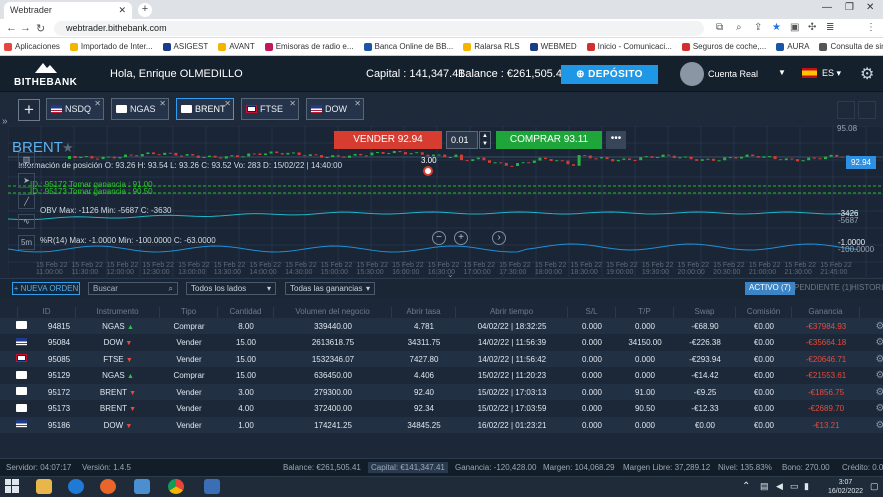 Image resolution: width=883 pixels, height=497 pixels. What do you see at coordinates (719, 27) in the screenshot?
I see `translate-icon: ⧉` at bounding box center [719, 27].